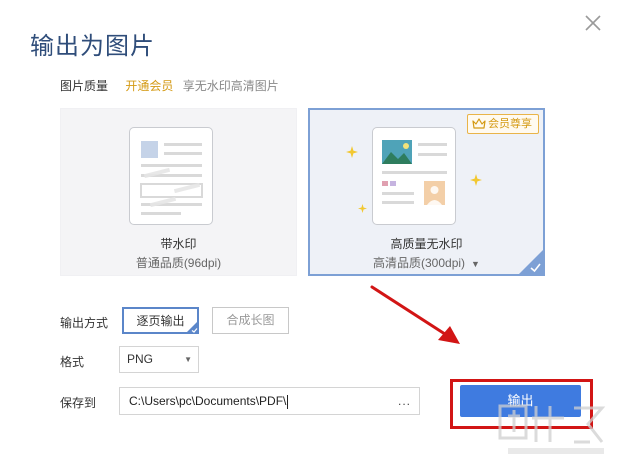  What do you see at coordinates (419, 263) in the screenshot?
I see `hq-quality-value: 高清品质(300dpi)` at bounding box center [419, 263].